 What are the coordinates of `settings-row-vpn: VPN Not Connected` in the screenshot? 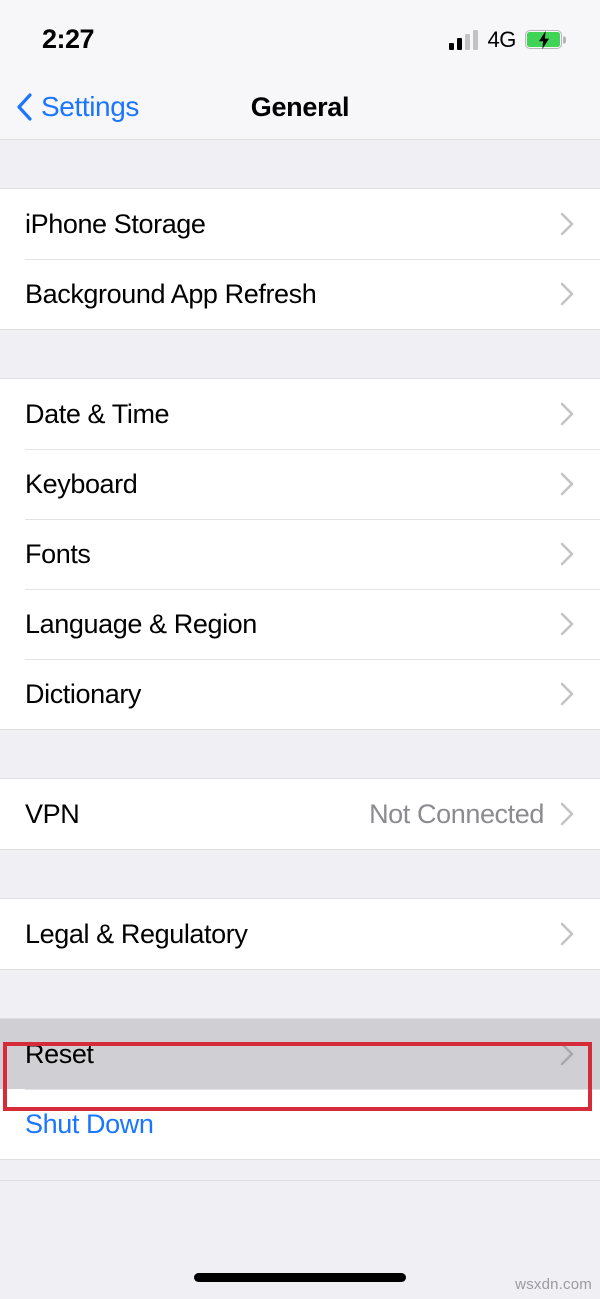 It's located at (300, 814).